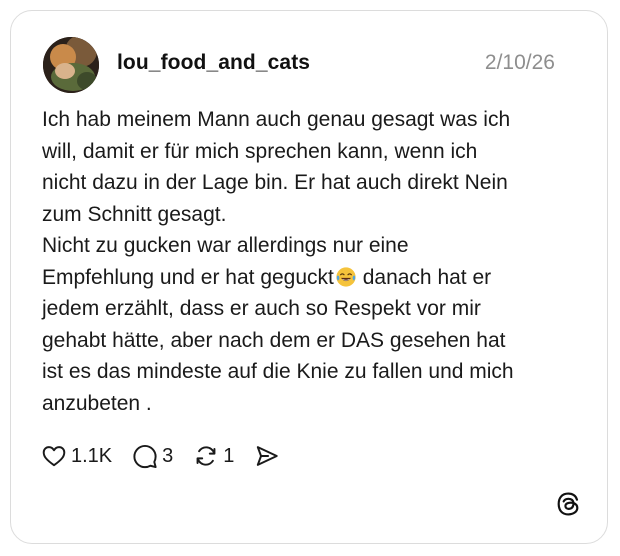  I want to click on action-bar: 1.1K 3 1, so click(170, 456).